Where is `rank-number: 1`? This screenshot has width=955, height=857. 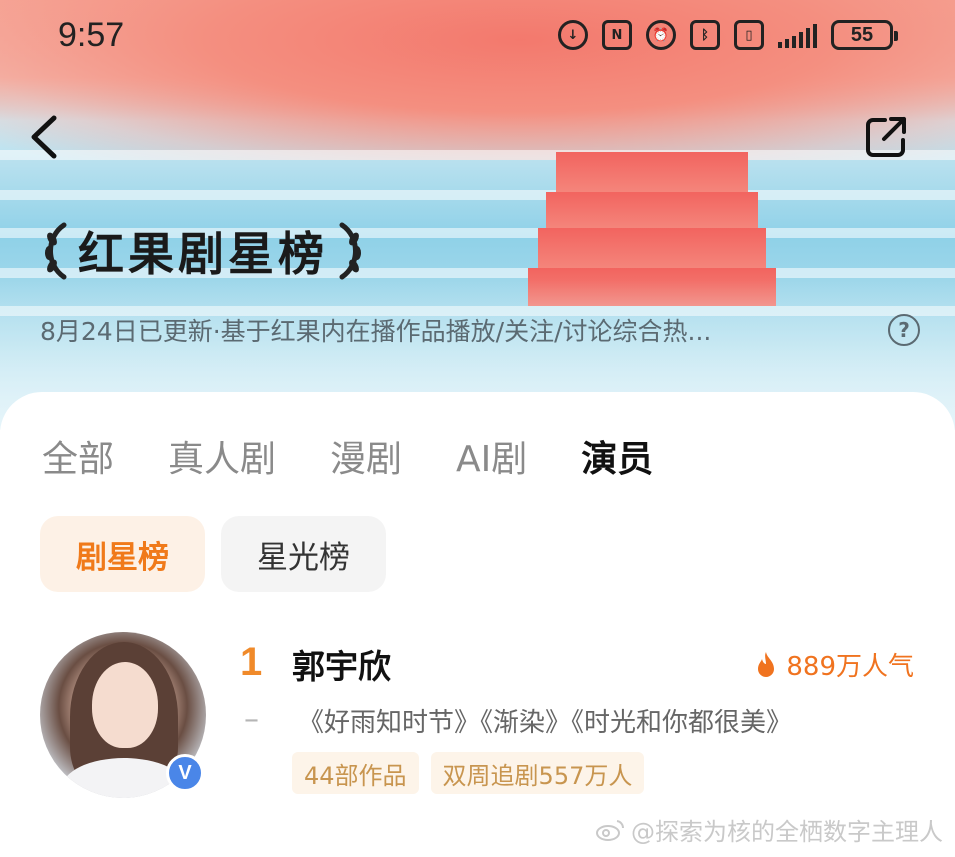
rank-number: 1 is located at coordinates (251, 662).